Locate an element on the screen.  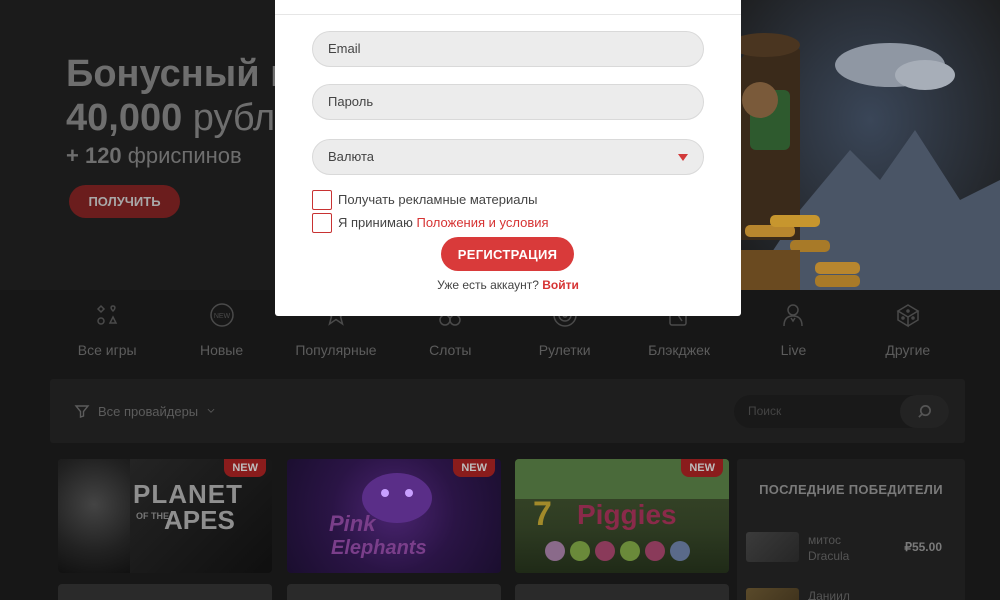
search-icon is located at coordinates (924, 411).